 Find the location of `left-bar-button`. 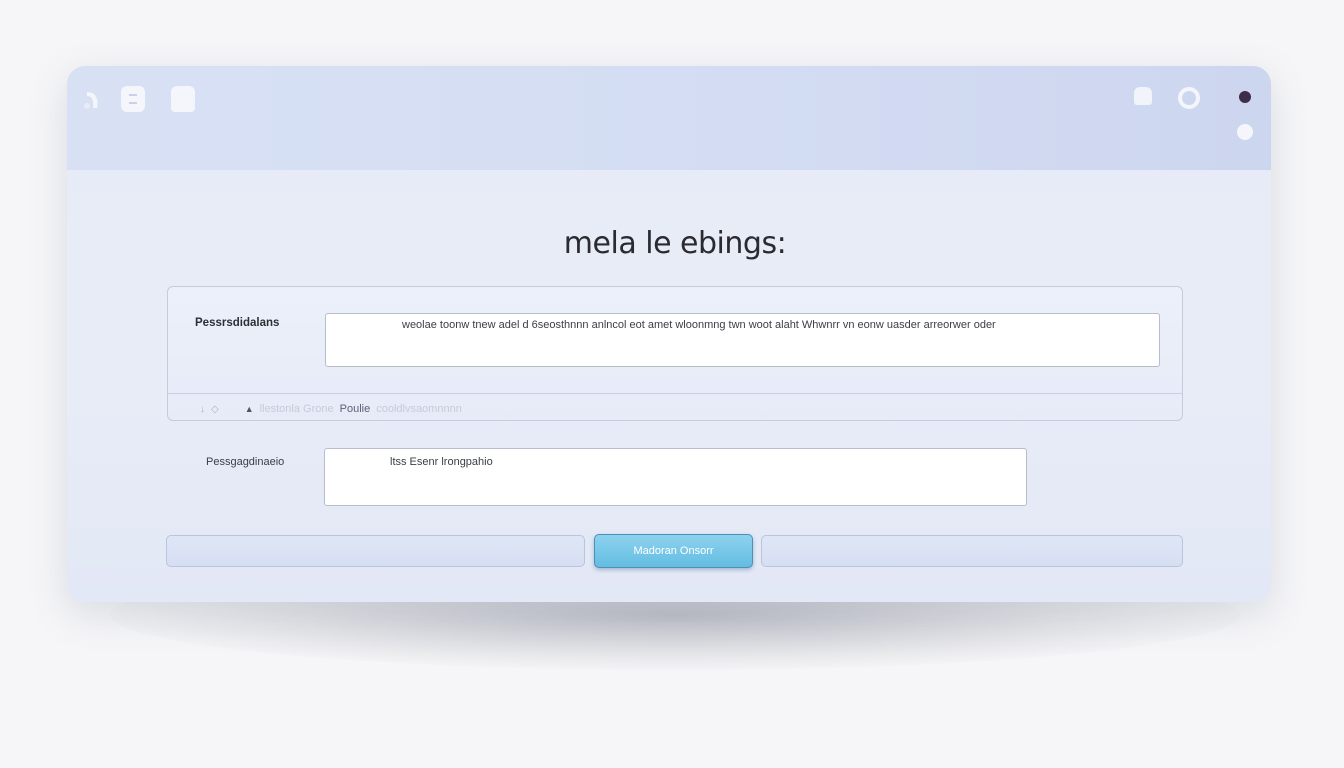

left-bar-button is located at coordinates (375, 551).